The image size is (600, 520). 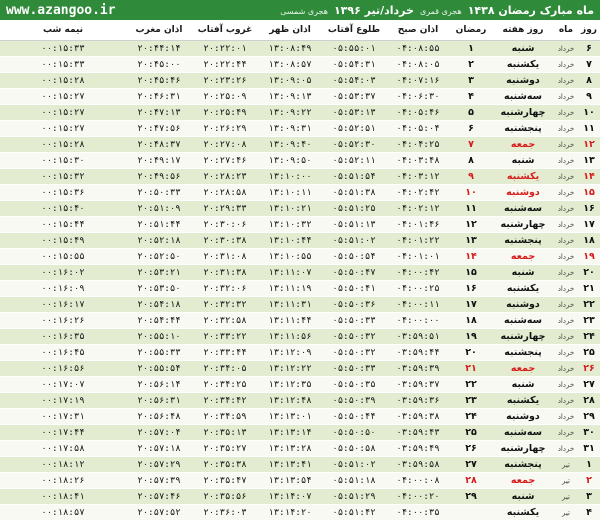 I want to click on cell-fajr: ۰۳:۵۹:۳۷, so click(x=418, y=385).